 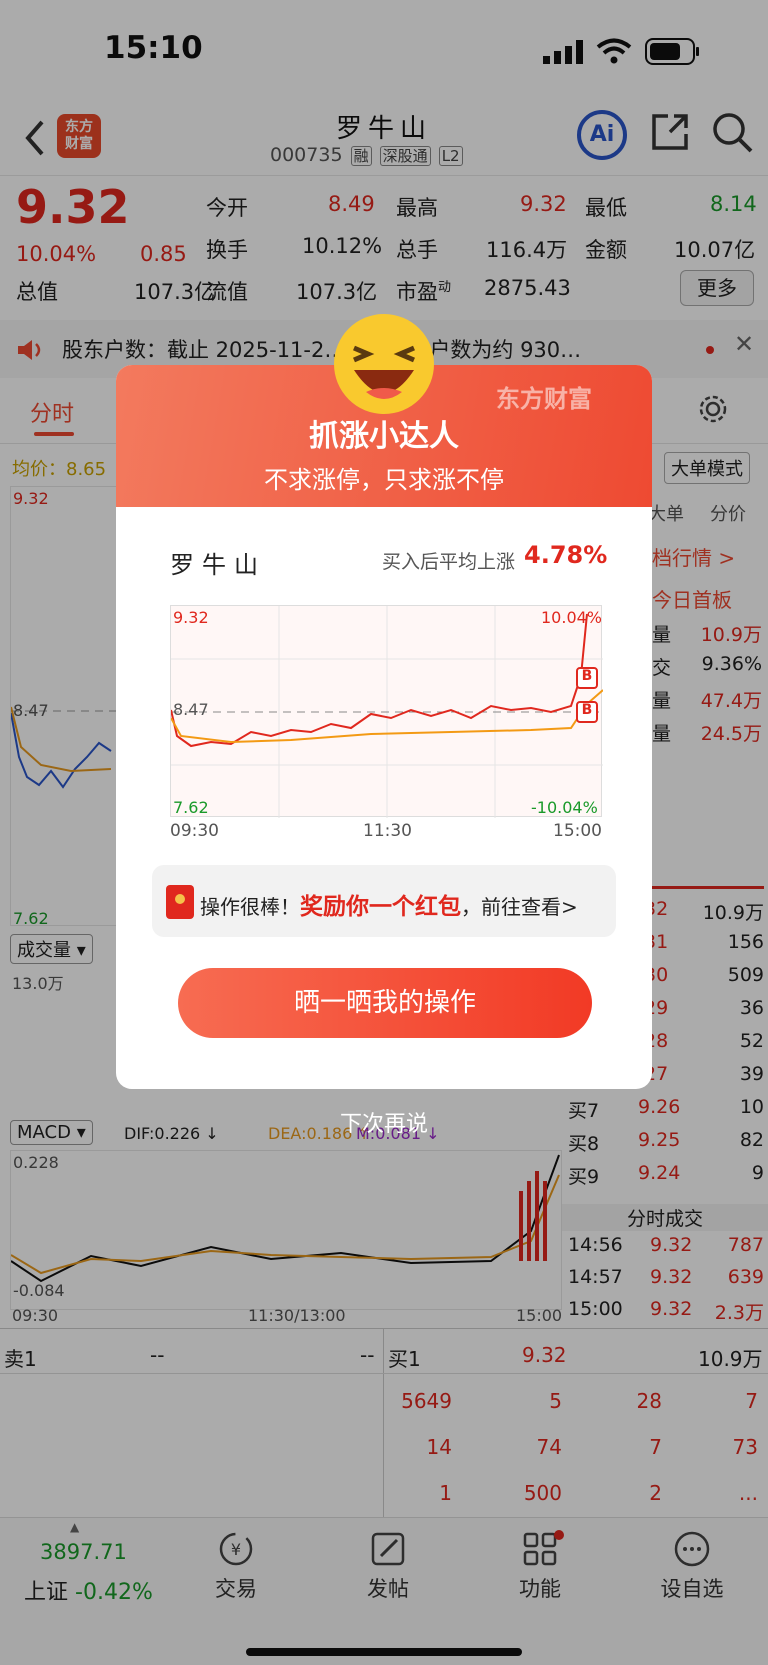 What do you see at coordinates (385, 1003) in the screenshot?
I see `share-operation-button: 晒一晒我的操作` at bounding box center [385, 1003].